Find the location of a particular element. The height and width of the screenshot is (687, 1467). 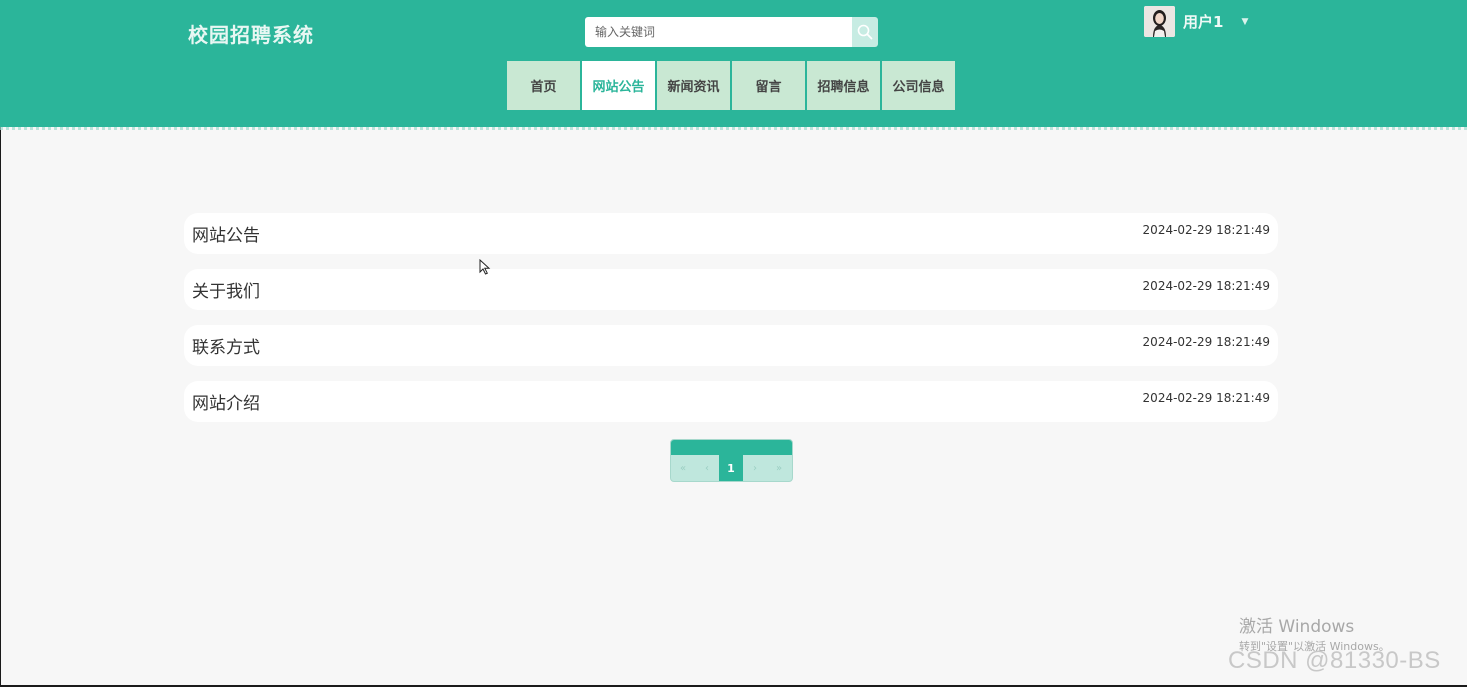

list-item: 网站介绍 2024-02-29 18:21:49 is located at coordinates (731, 401).